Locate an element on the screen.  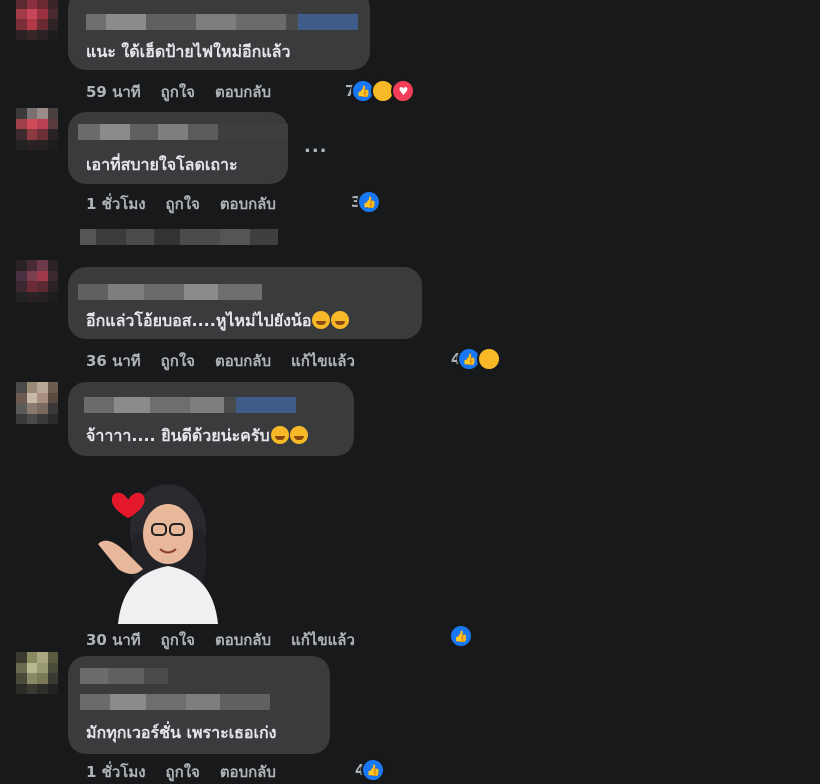
comment-time: 30 นาที is located at coordinates (113, 640).